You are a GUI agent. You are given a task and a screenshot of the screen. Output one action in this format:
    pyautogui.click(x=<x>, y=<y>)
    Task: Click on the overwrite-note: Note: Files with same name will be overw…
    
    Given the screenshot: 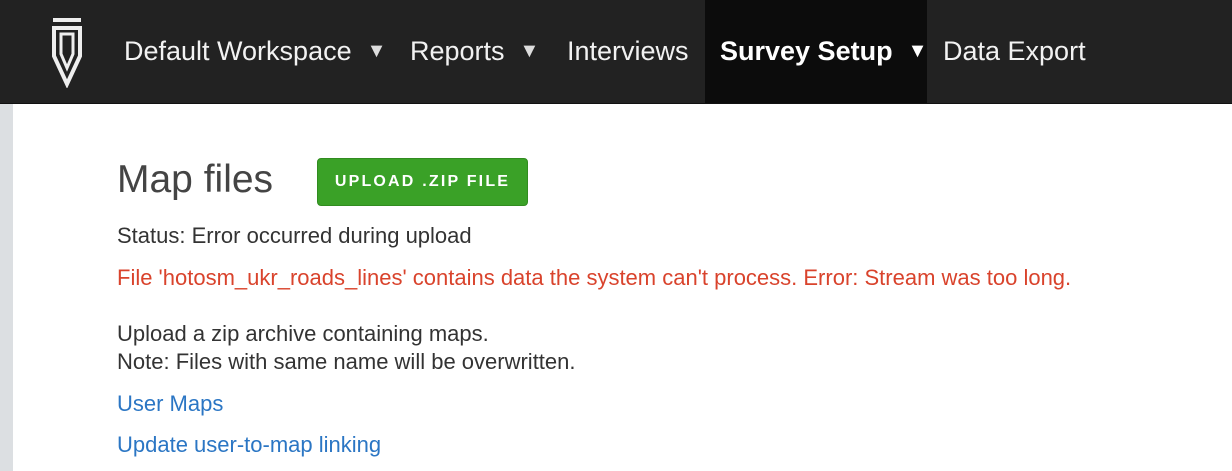 What is the action you would take?
    pyautogui.click(x=346, y=361)
    